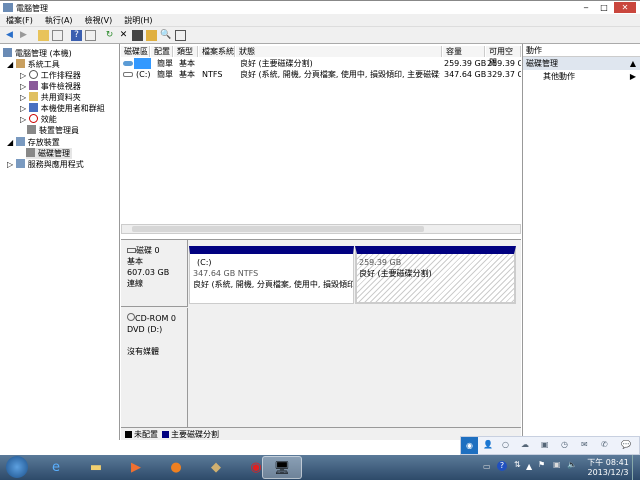 The height and width of the screenshot is (480, 640). I want to click on tree-system-tools: ◢ 系統工具, so click(33, 64).